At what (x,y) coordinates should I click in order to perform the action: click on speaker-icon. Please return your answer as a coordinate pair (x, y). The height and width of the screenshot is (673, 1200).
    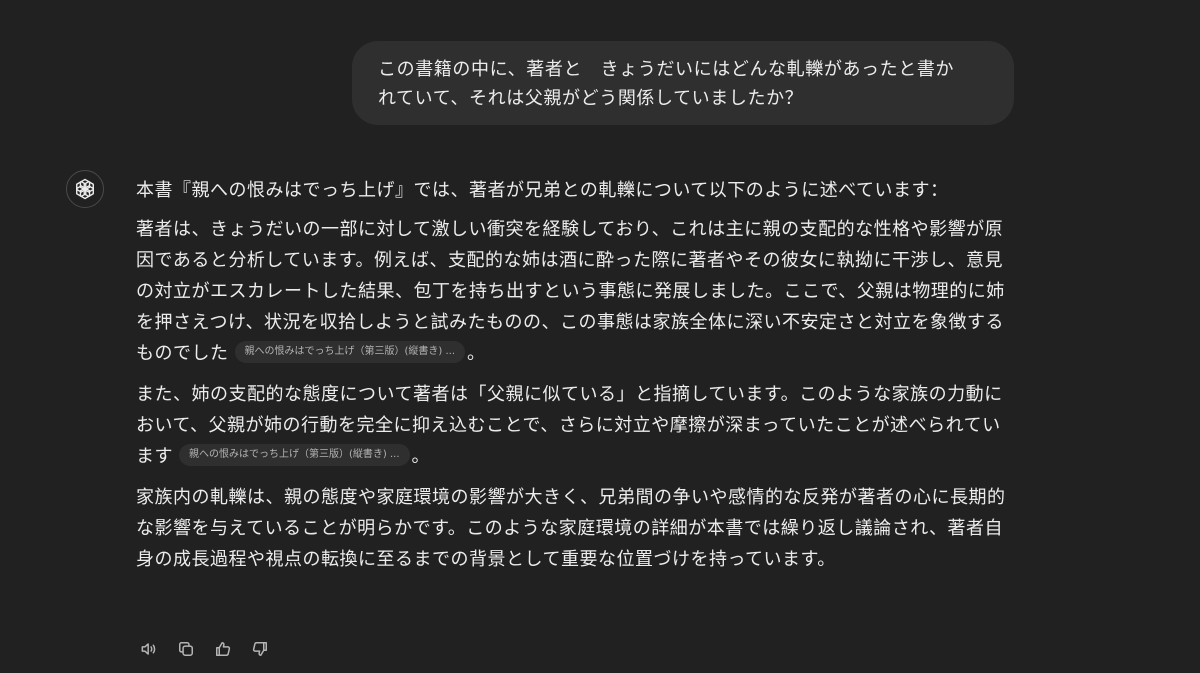
    Looking at the image, I should click on (148, 648).